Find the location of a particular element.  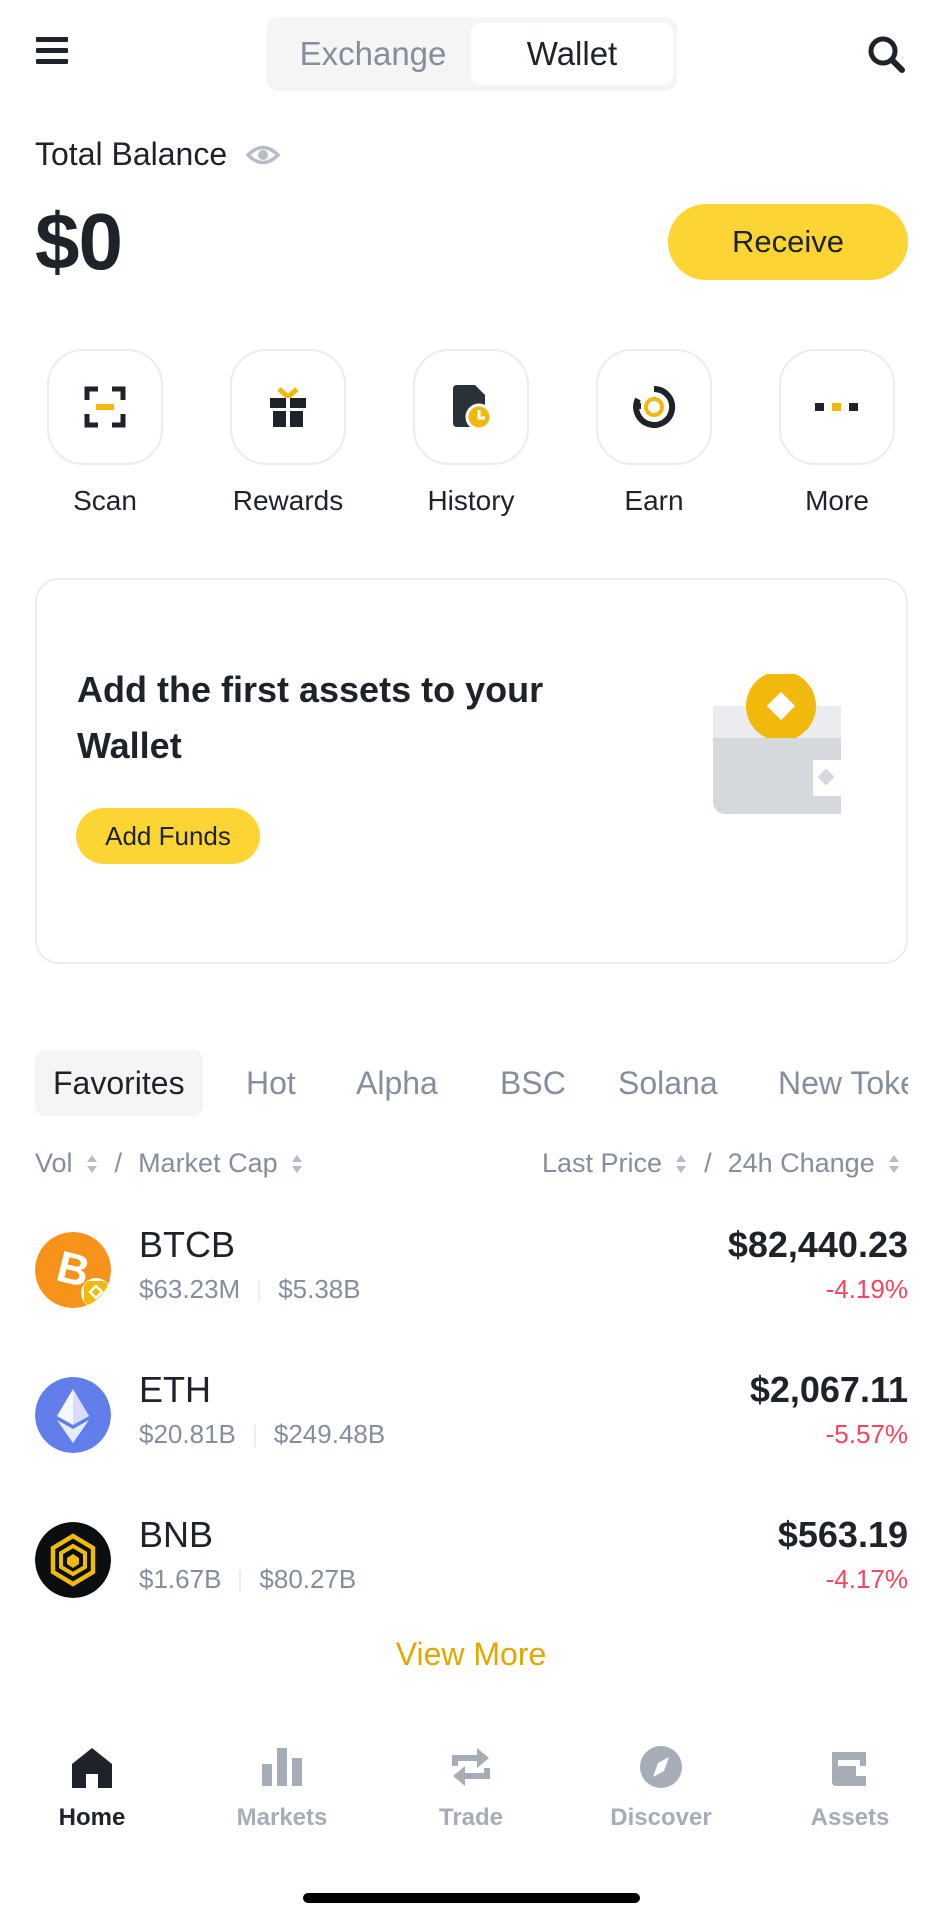

home-indicator is located at coordinates (471, 1898).